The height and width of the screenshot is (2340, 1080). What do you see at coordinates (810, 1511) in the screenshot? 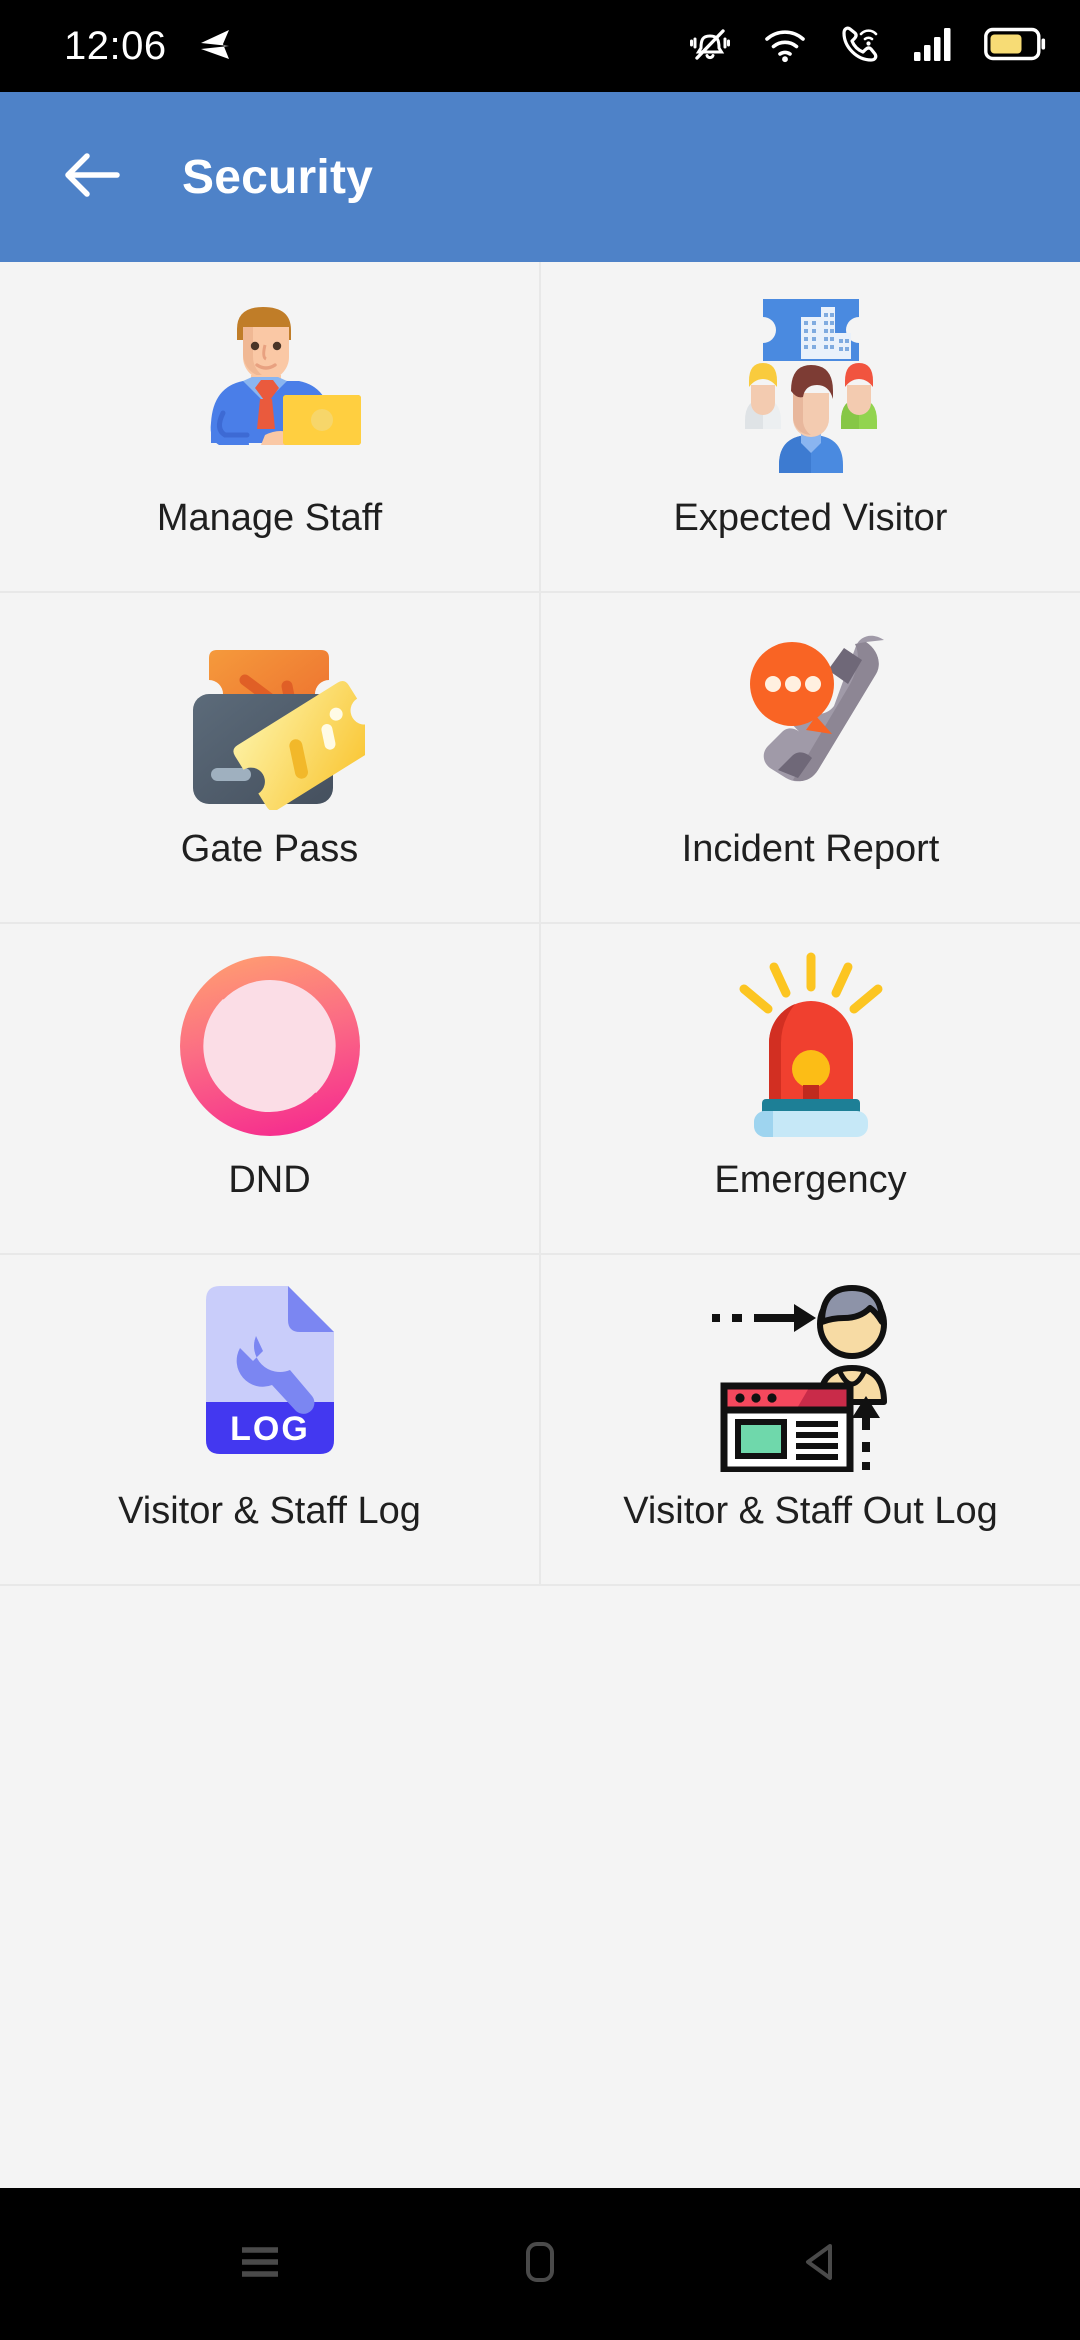
I see `grid-item-label: Visitor & Staff Out Log` at bounding box center [810, 1511].